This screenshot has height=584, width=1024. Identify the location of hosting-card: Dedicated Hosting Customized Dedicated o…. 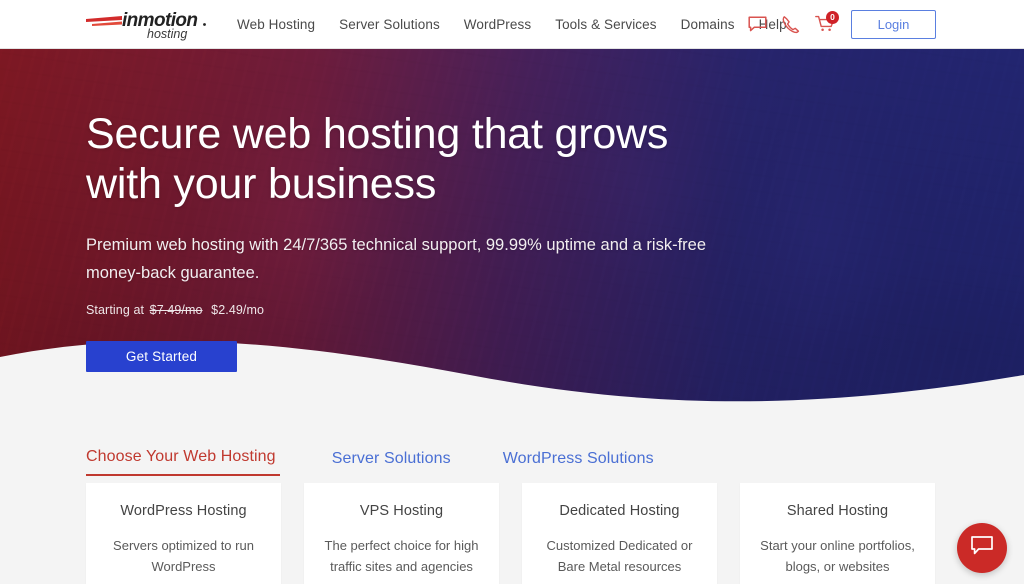
(619, 533).